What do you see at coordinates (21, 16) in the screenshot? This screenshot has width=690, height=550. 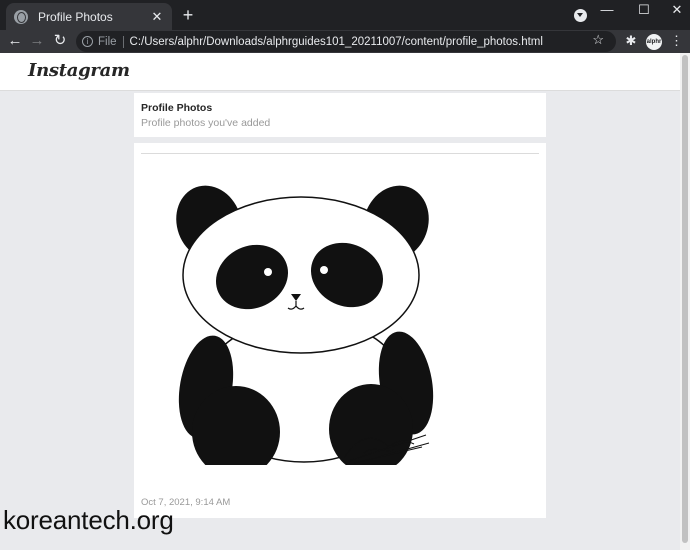 I see `globe-icon` at bounding box center [21, 16].